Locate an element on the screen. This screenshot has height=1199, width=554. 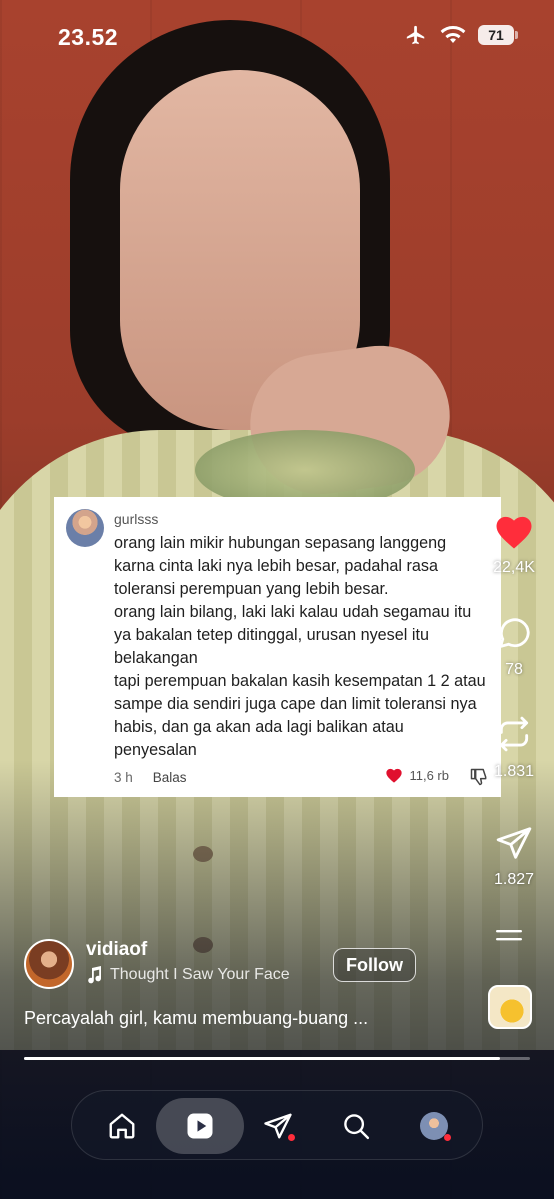
comment-time: 3 h is located at coordinates (123, 777).